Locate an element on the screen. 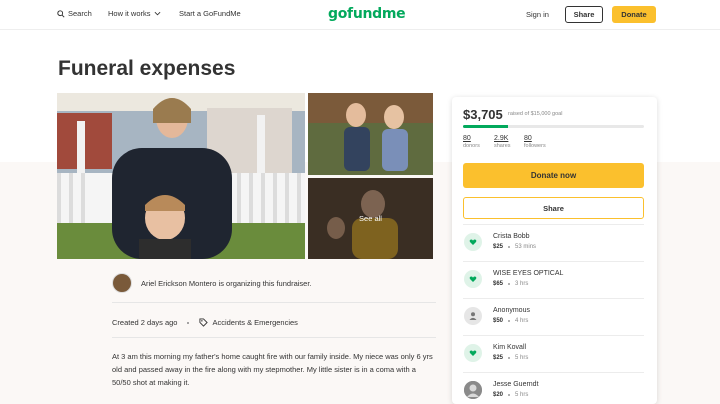 Image resolution: width=720 pixels, height=404 pixels. how-it-works-label: How it works is located at coordinates (129, 13).